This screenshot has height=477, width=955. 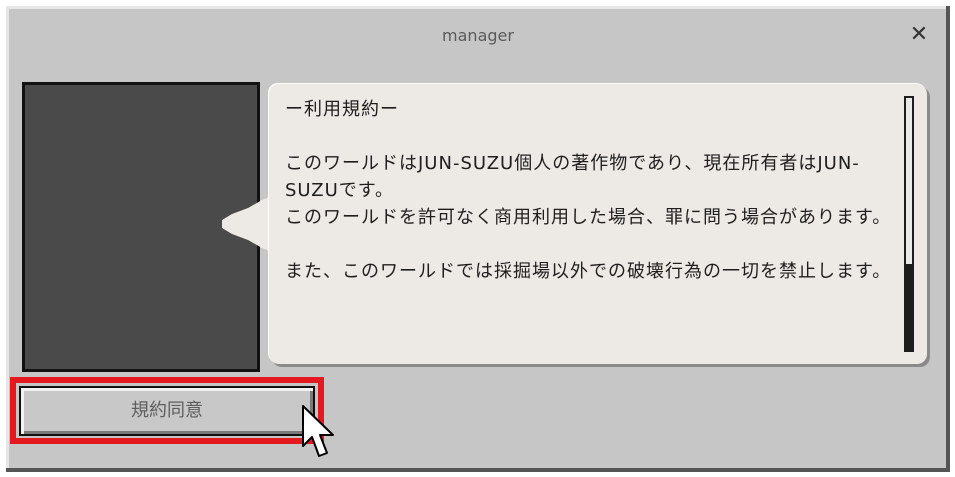 What do you see at coordinates (919, 35) in the screenshot?
I see `close-icon: ✕` at bounding box center [919, 35].